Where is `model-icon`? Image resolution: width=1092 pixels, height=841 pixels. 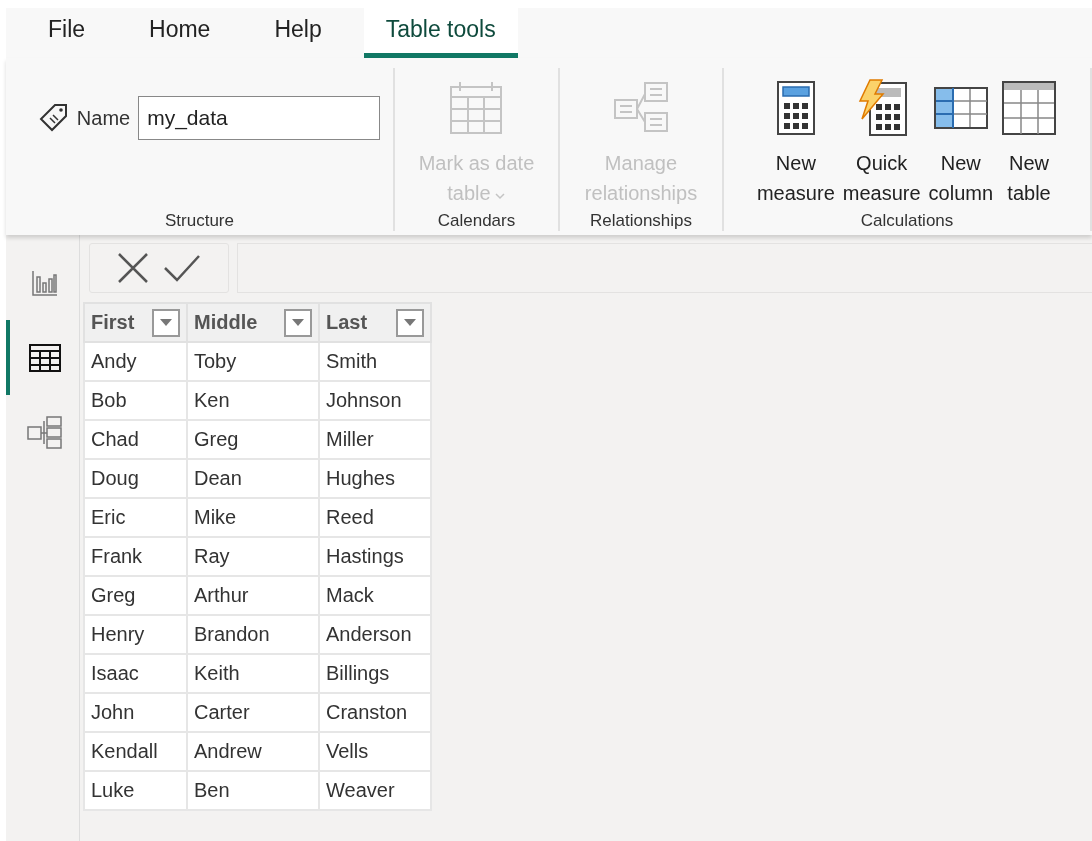 model-icon is located at coordinates (44, 432).